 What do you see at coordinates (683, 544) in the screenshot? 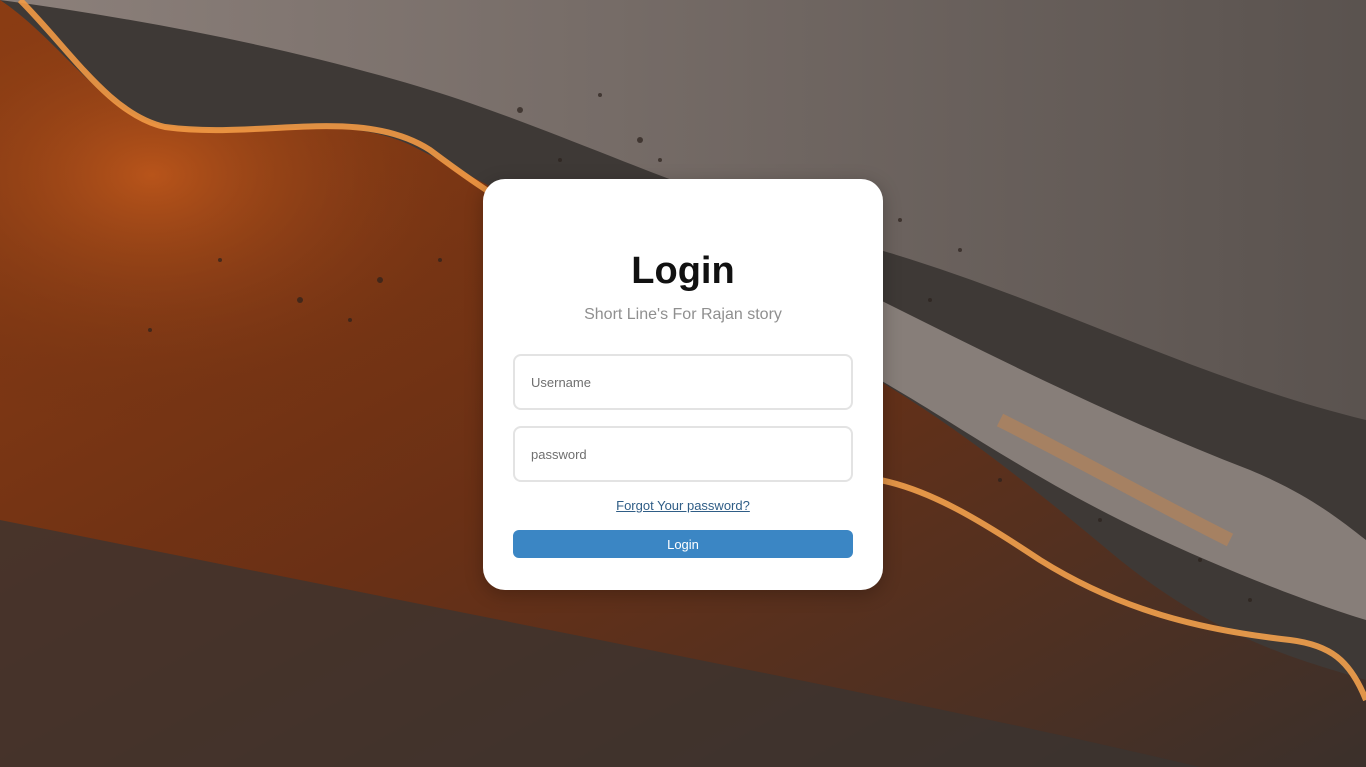
I see `login-button: Login` at bounding box center [683, 544].